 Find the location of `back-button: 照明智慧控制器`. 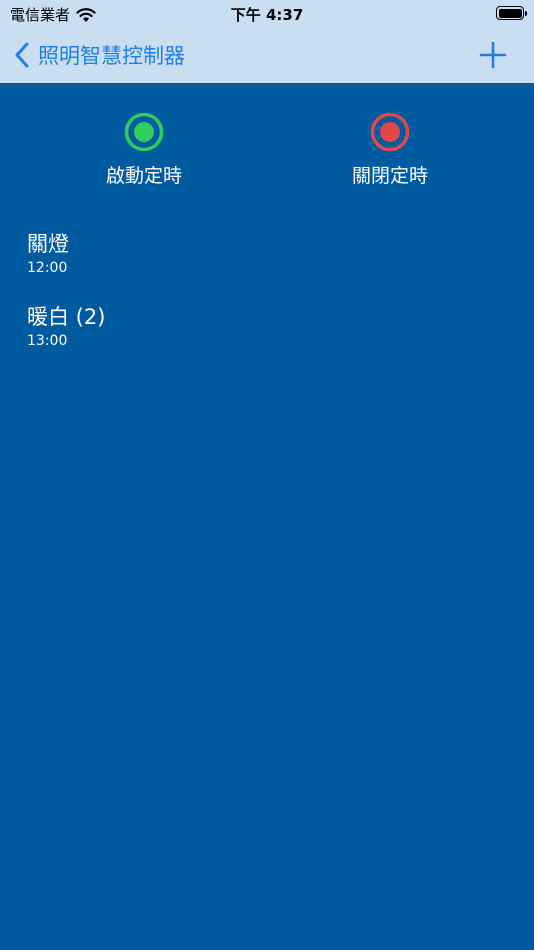

back-button: 照明智慧控制器 is located at coordinates (99, 55).